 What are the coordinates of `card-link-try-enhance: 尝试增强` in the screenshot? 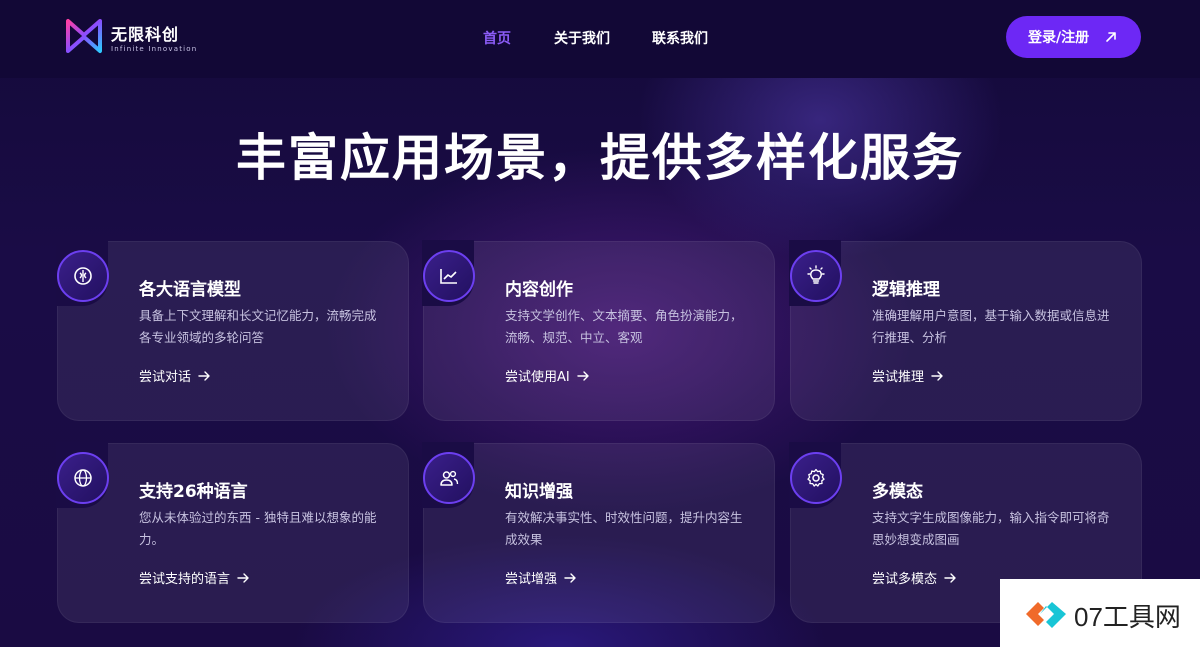 It's located at (541, 577).